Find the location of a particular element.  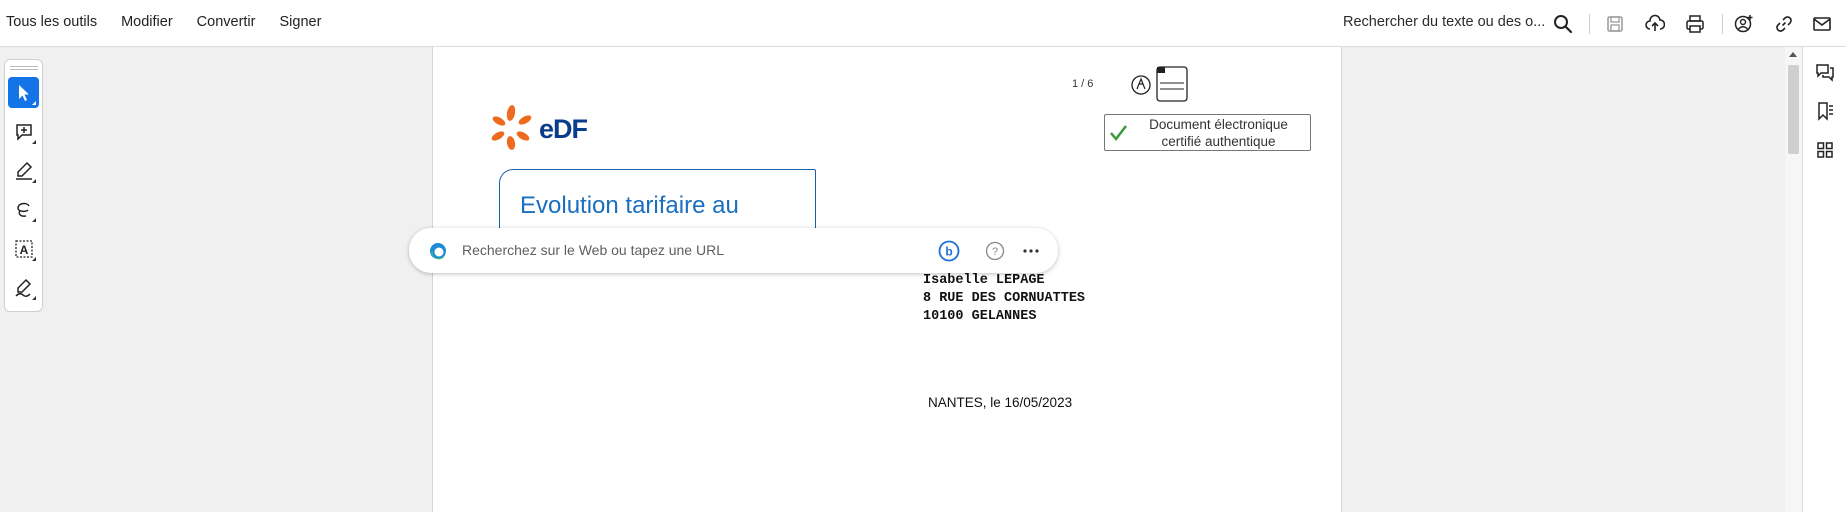

sign-tool-button is located at coordinates (23, 287).